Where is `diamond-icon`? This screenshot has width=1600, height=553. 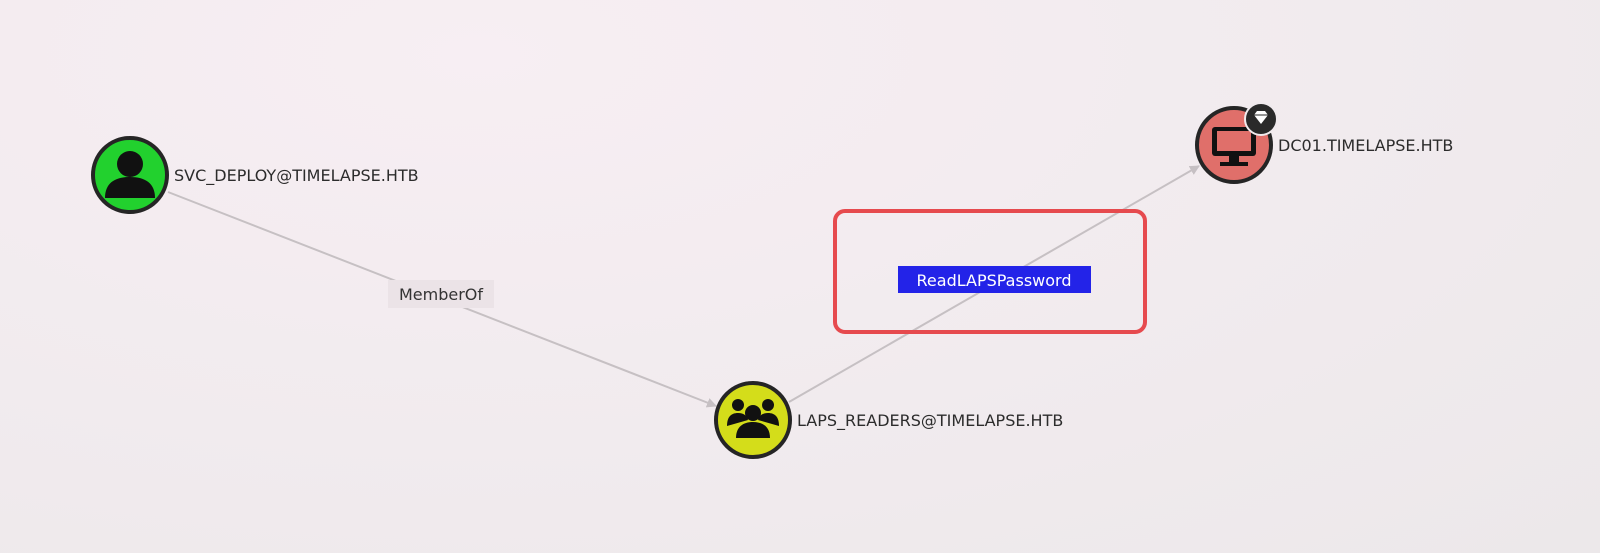 diamond-icon is located at coordinates (1261, 119).